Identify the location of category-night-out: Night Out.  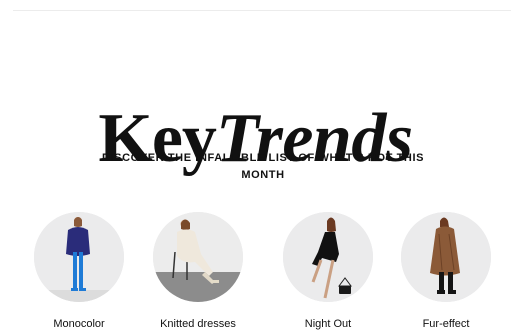
(328, 271).